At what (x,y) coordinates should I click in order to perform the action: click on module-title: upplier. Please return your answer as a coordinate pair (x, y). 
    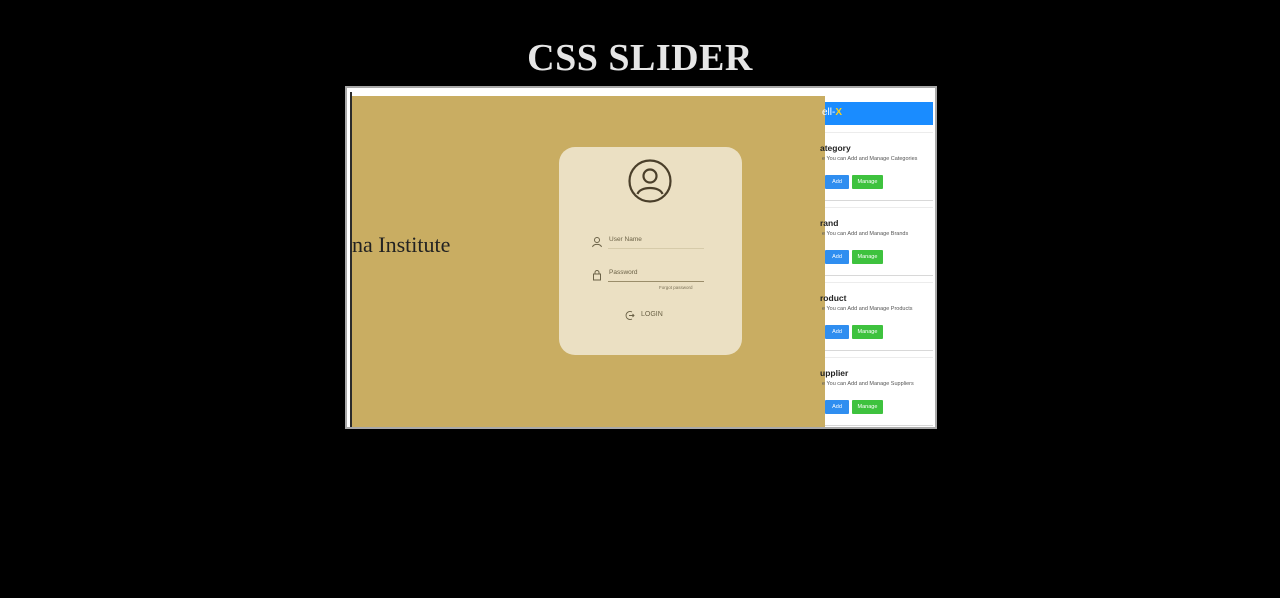
    Looking at the image, I should click on (834, 373).